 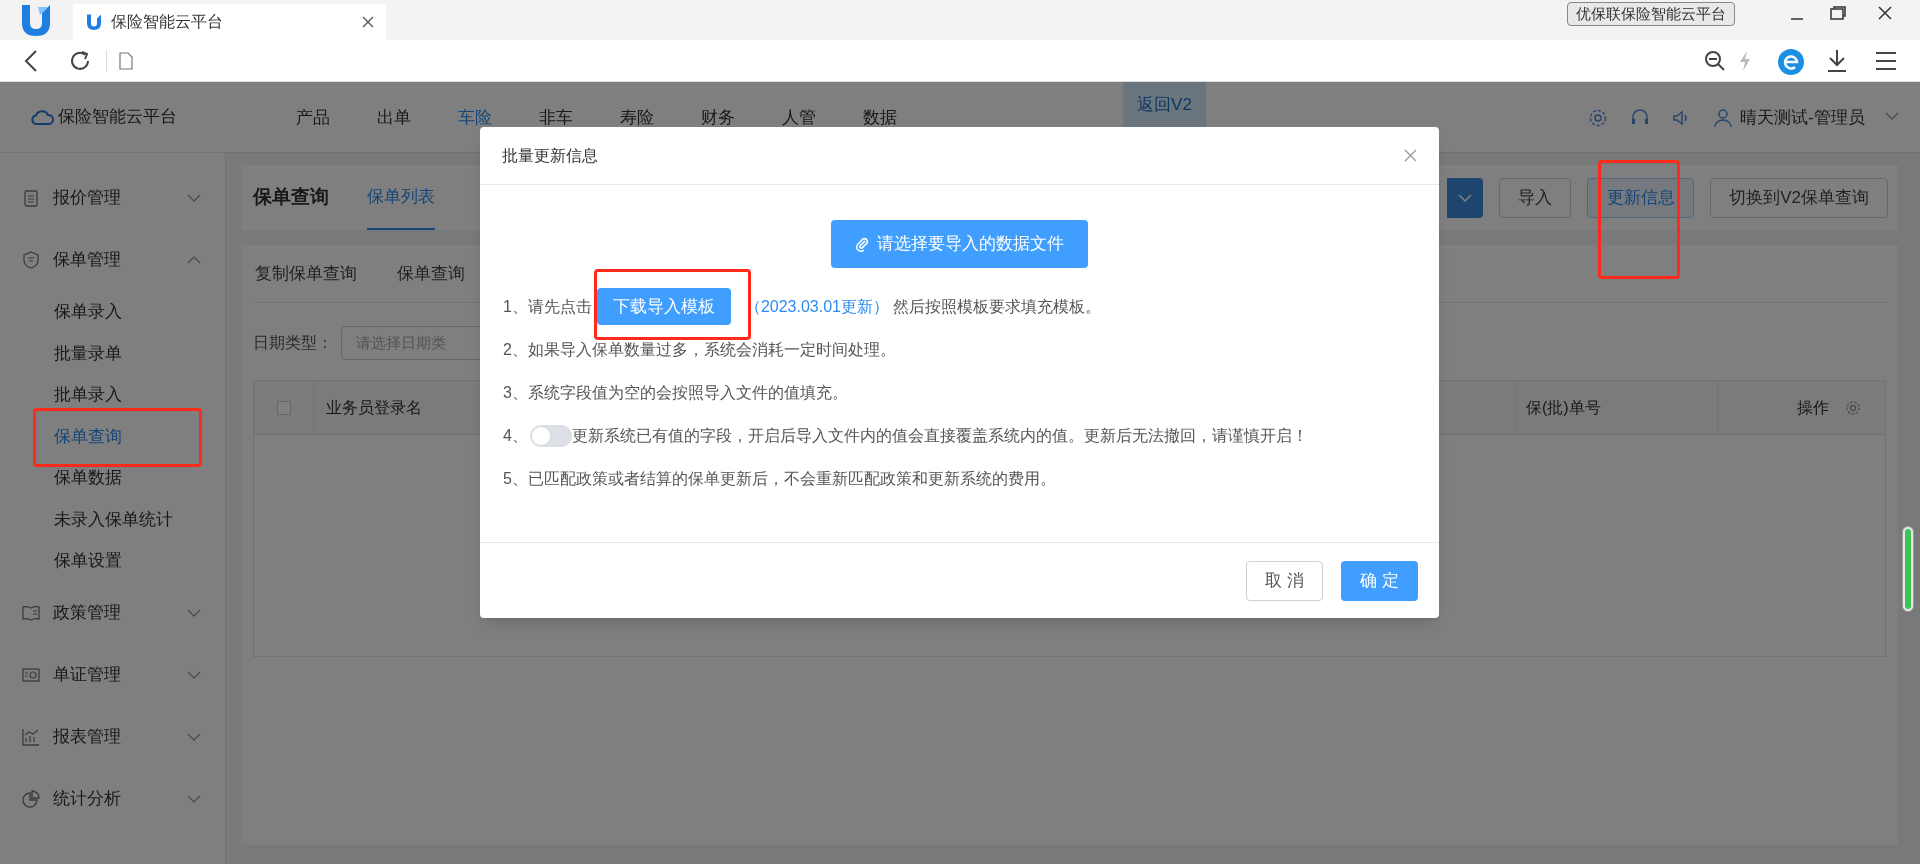 I want to click on browser-tab: 保险智能云平台, so click(x=229, y=22).